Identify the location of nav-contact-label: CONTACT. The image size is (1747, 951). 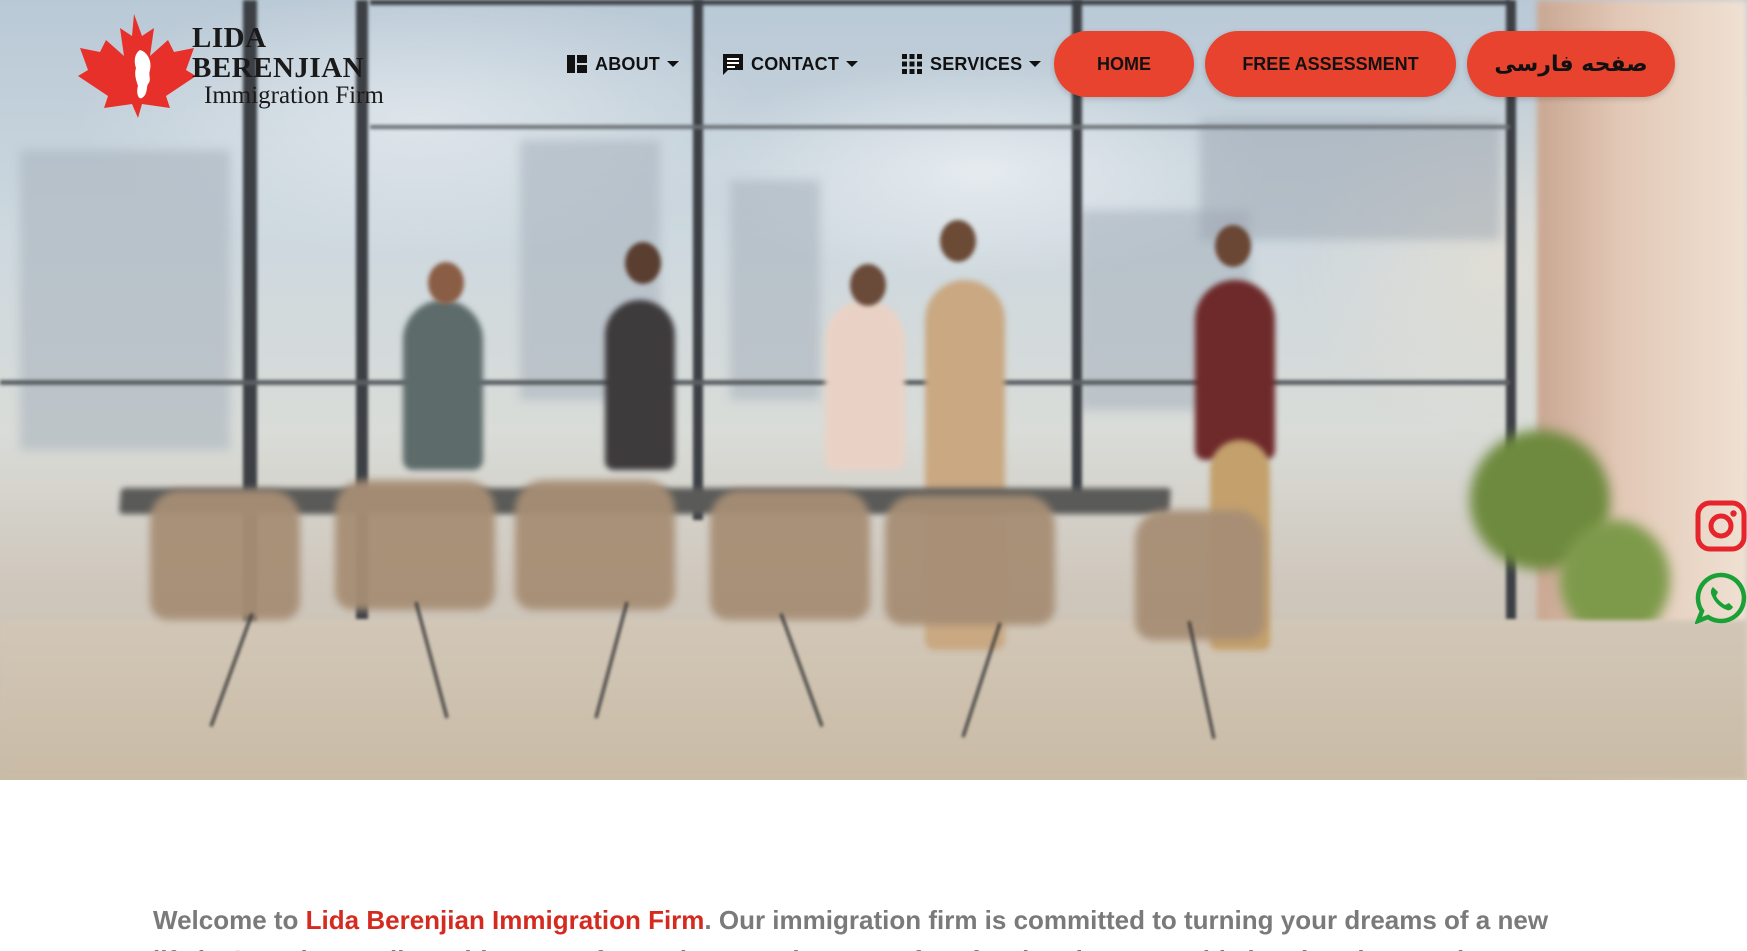
(795, 63).